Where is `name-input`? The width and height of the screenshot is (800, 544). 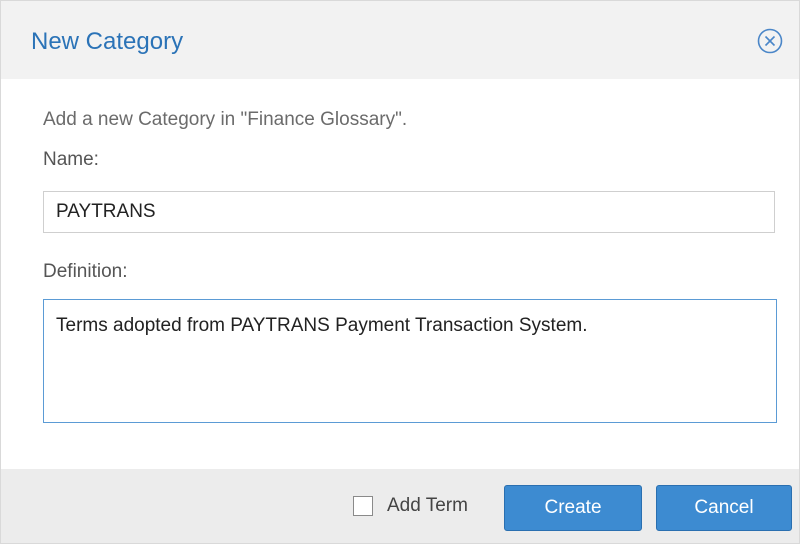
name-input is located at coordinates (409, 212).